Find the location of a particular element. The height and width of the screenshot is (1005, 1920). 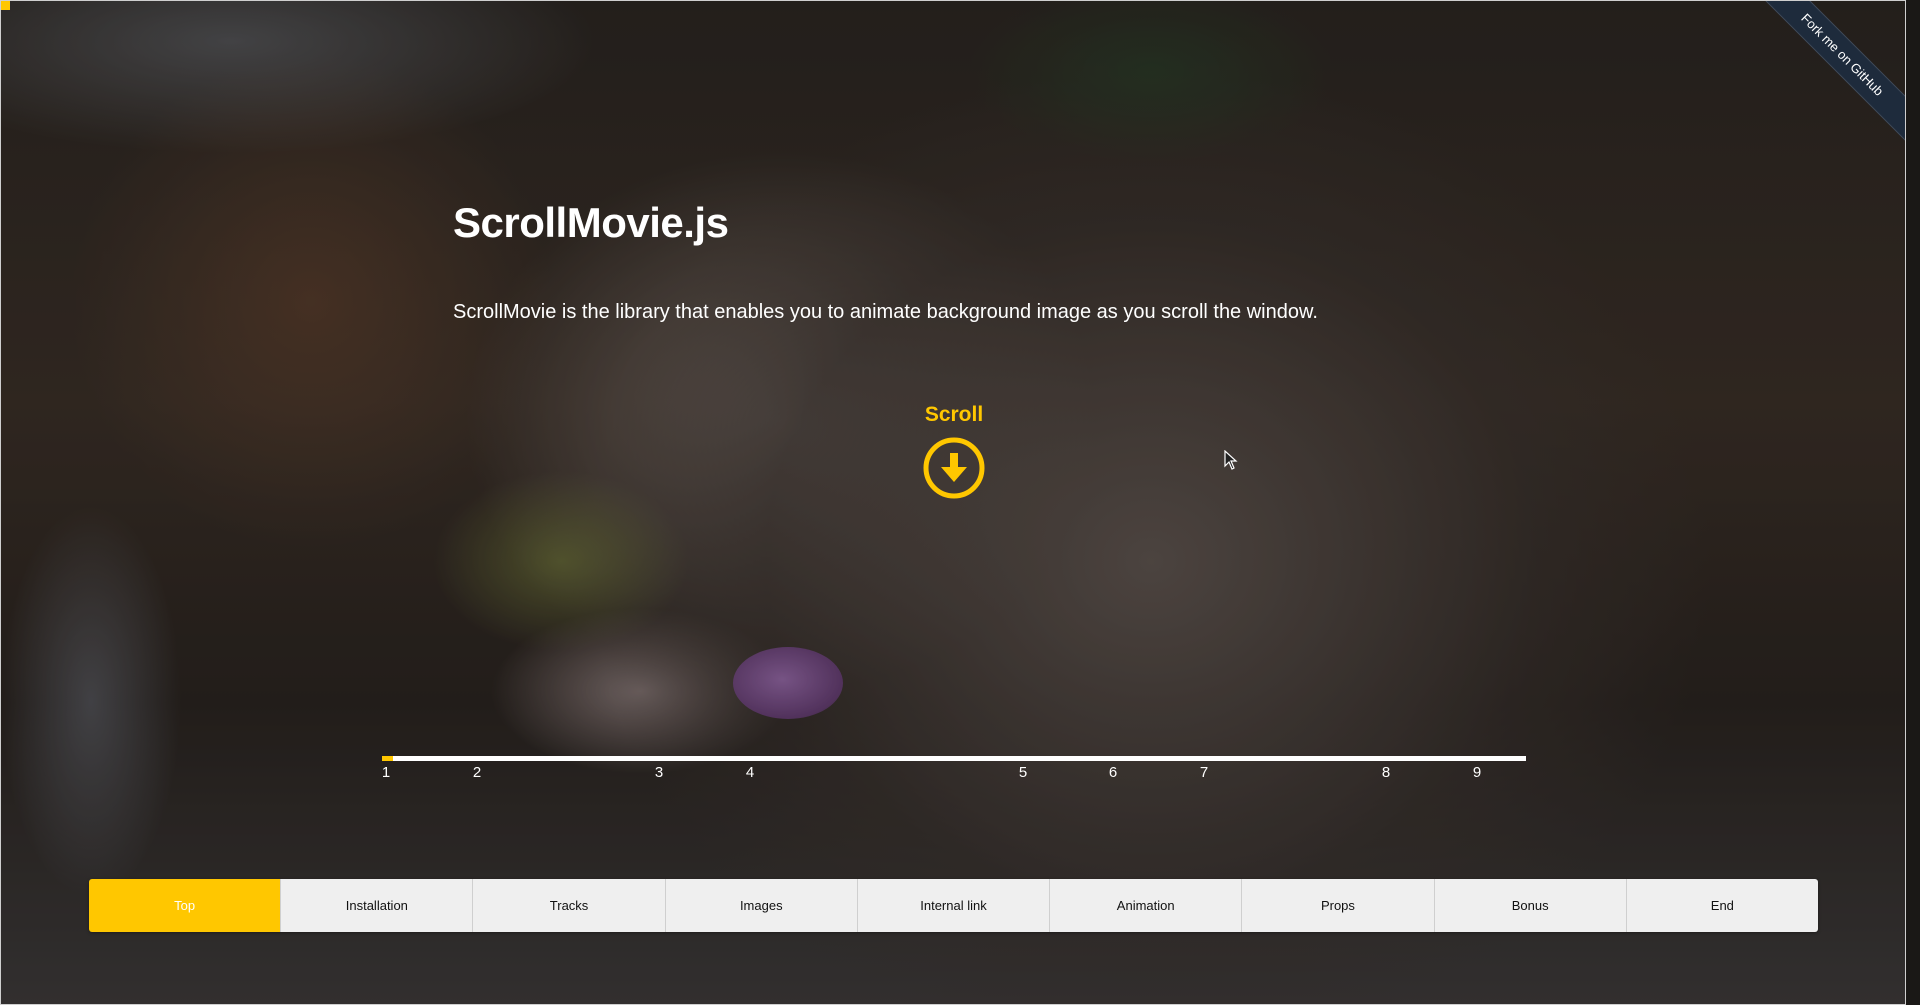

scroll-timeline is located at coordinates (954, 758).